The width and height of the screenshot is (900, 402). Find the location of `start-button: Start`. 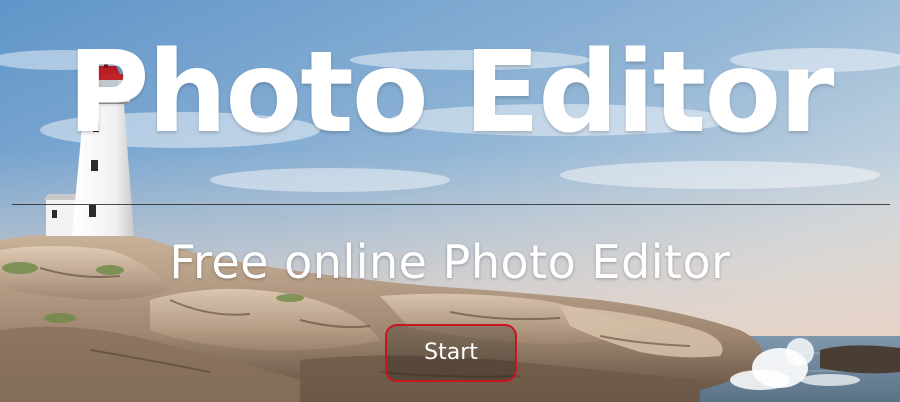

start-button: Start is located at coordinates (451, 353).